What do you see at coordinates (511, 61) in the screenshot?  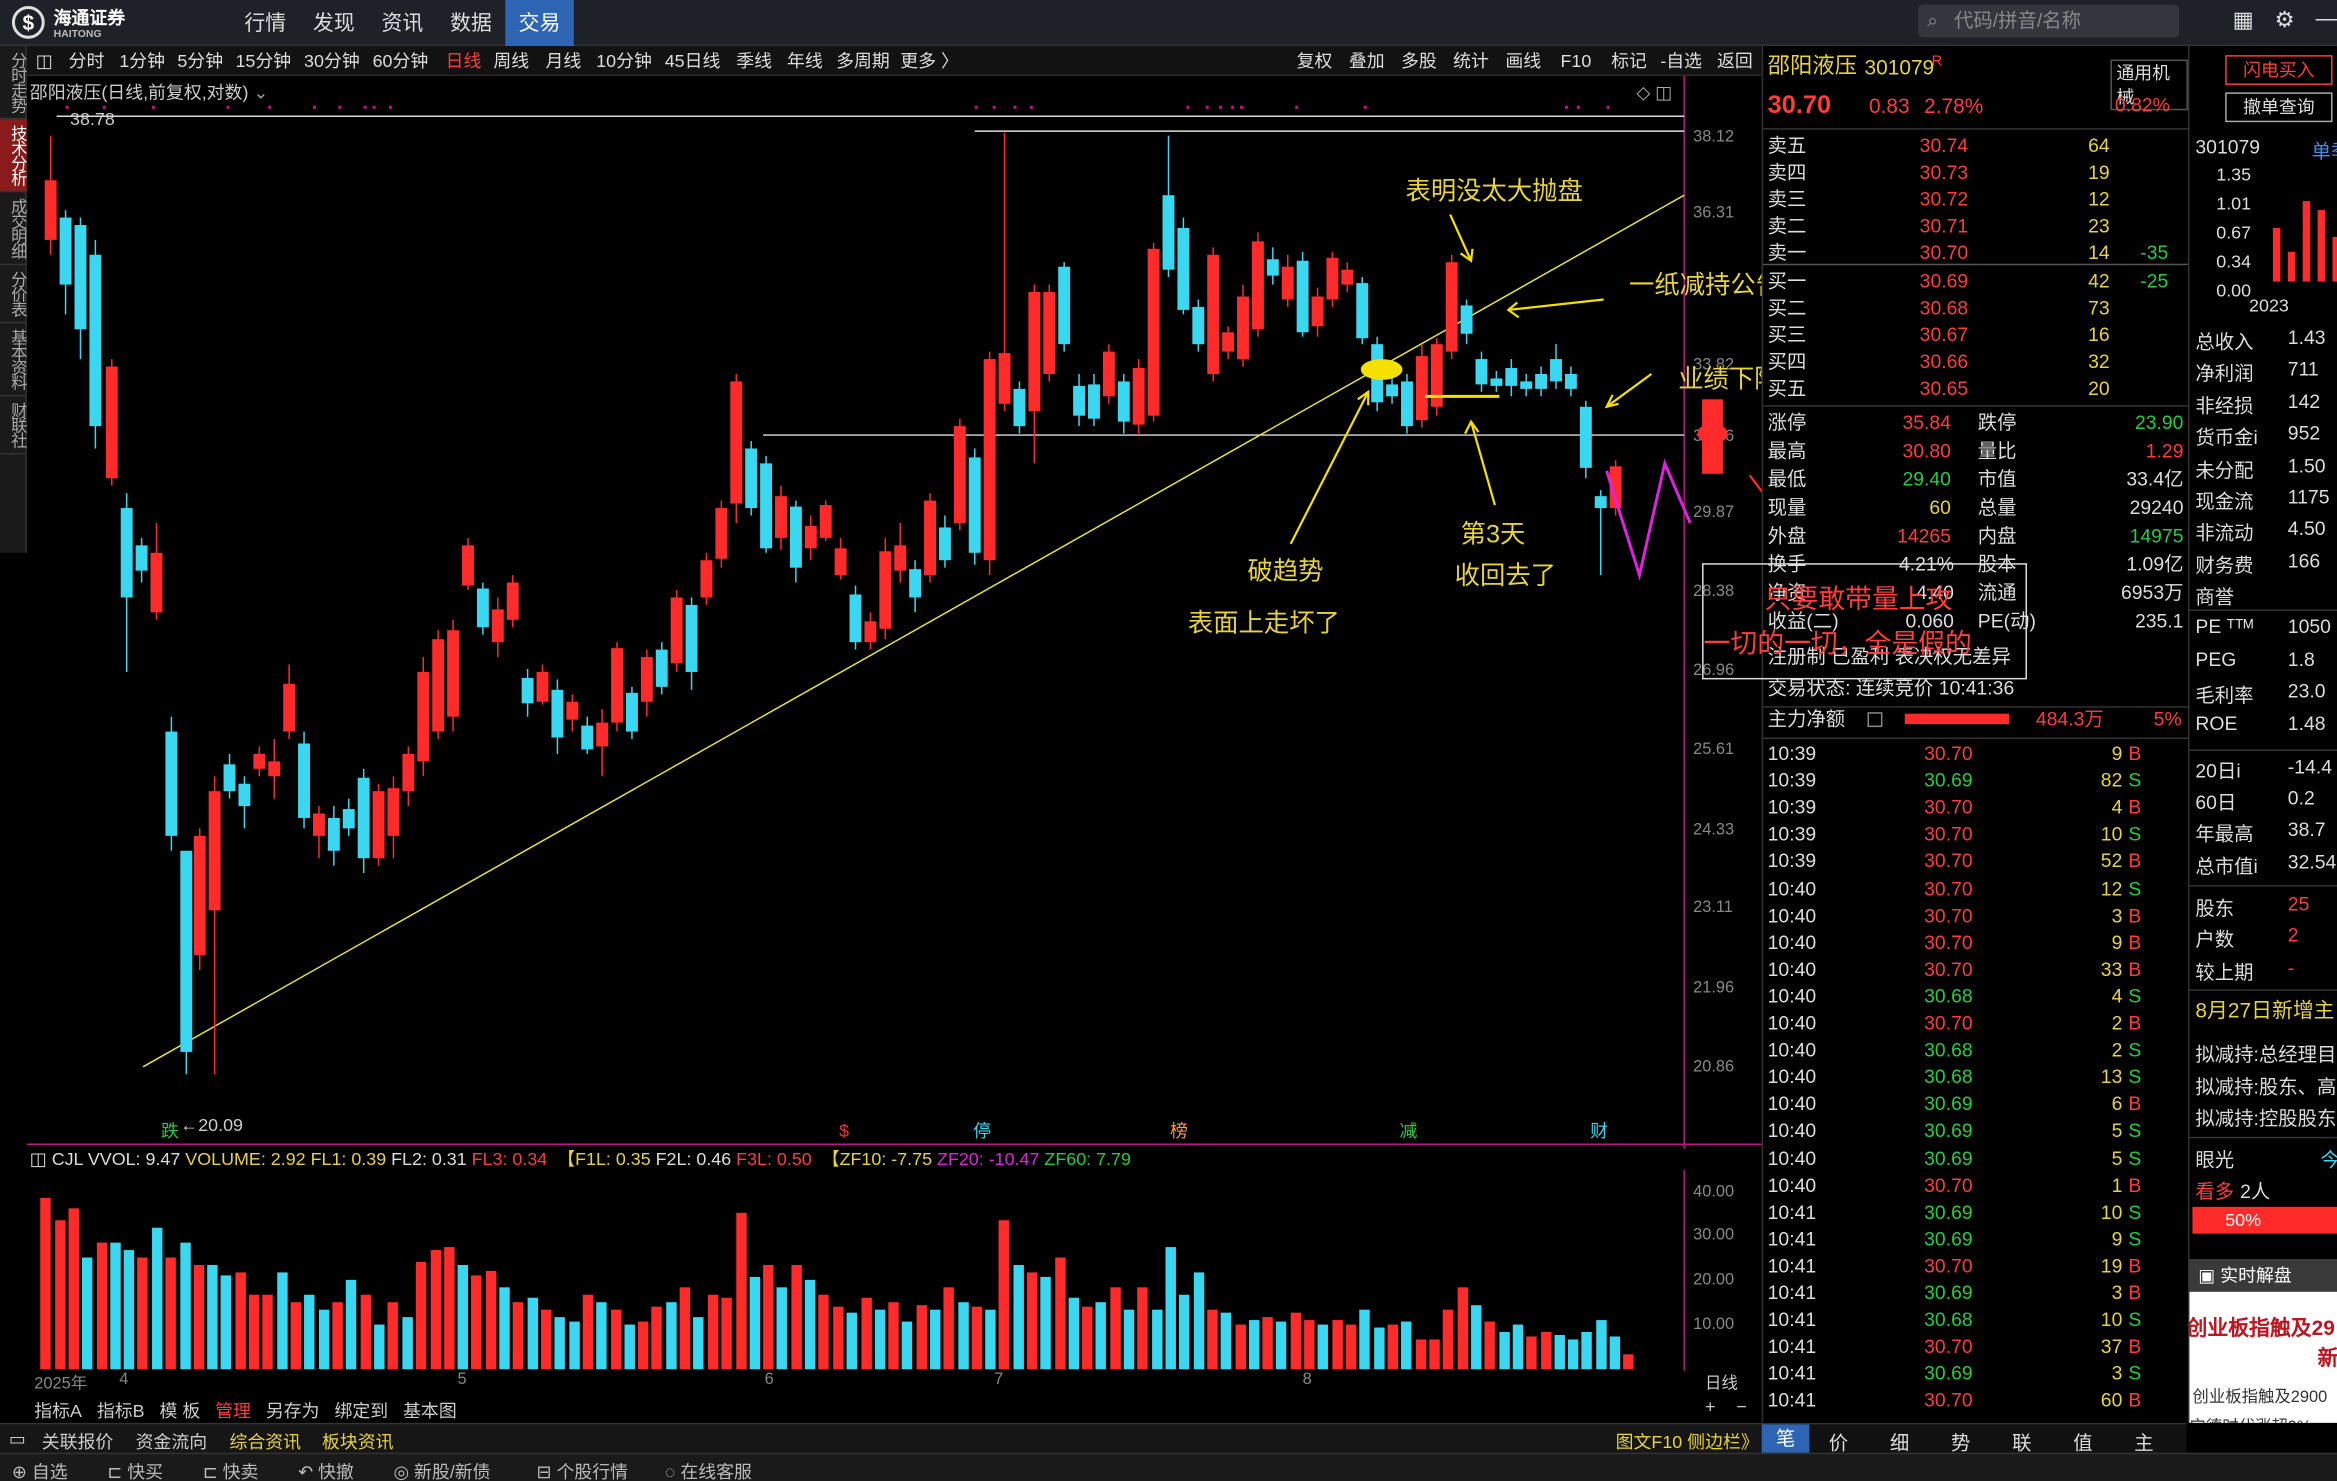 I see `period-weekly: 周线` at bounding box center [511, 61].